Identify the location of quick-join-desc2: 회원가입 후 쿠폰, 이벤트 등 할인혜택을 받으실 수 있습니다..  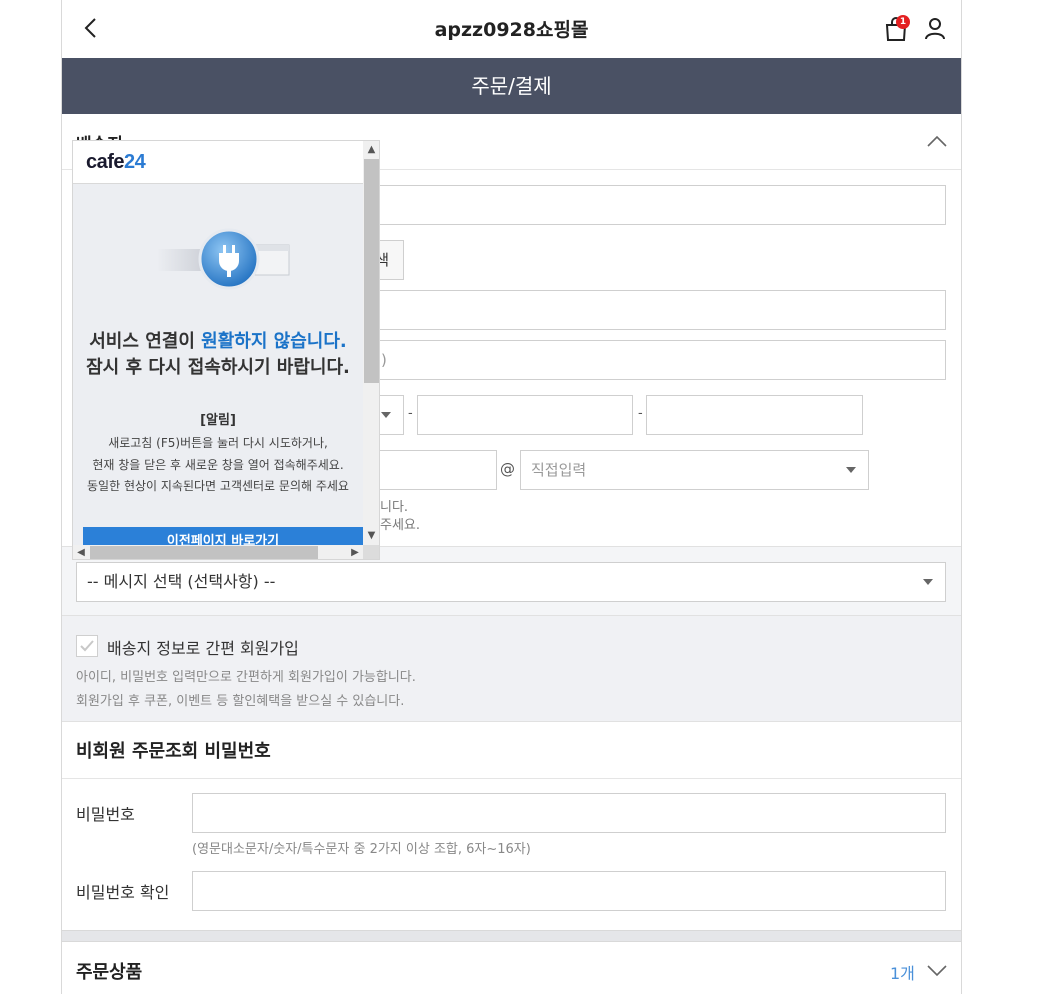
(240, 701).